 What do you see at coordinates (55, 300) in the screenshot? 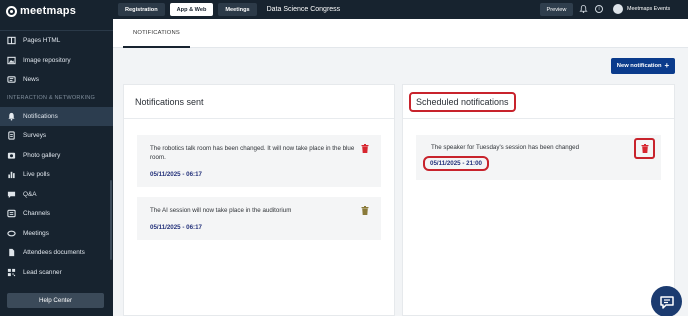
I see `help-center-button: Help Center` at bounding box center [55, 300].